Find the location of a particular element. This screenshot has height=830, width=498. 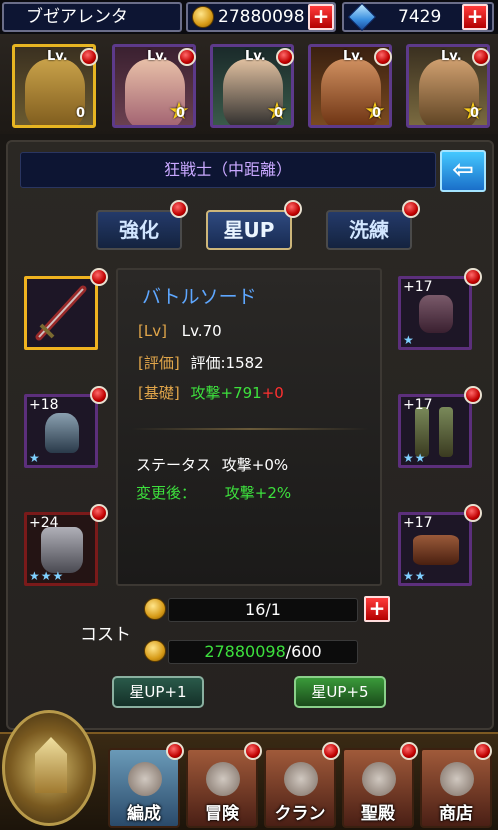

boots-icon is located at coordinates (422, 432).